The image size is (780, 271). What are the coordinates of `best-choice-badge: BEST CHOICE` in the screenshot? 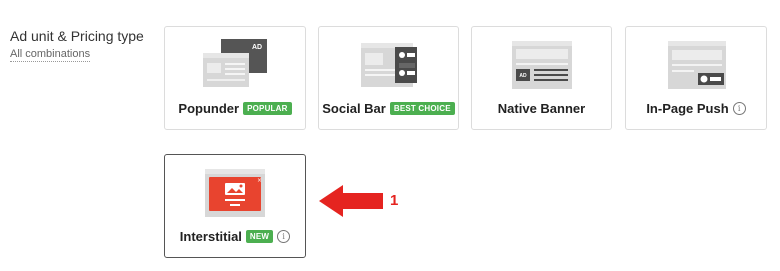 It's located at (422, 109).